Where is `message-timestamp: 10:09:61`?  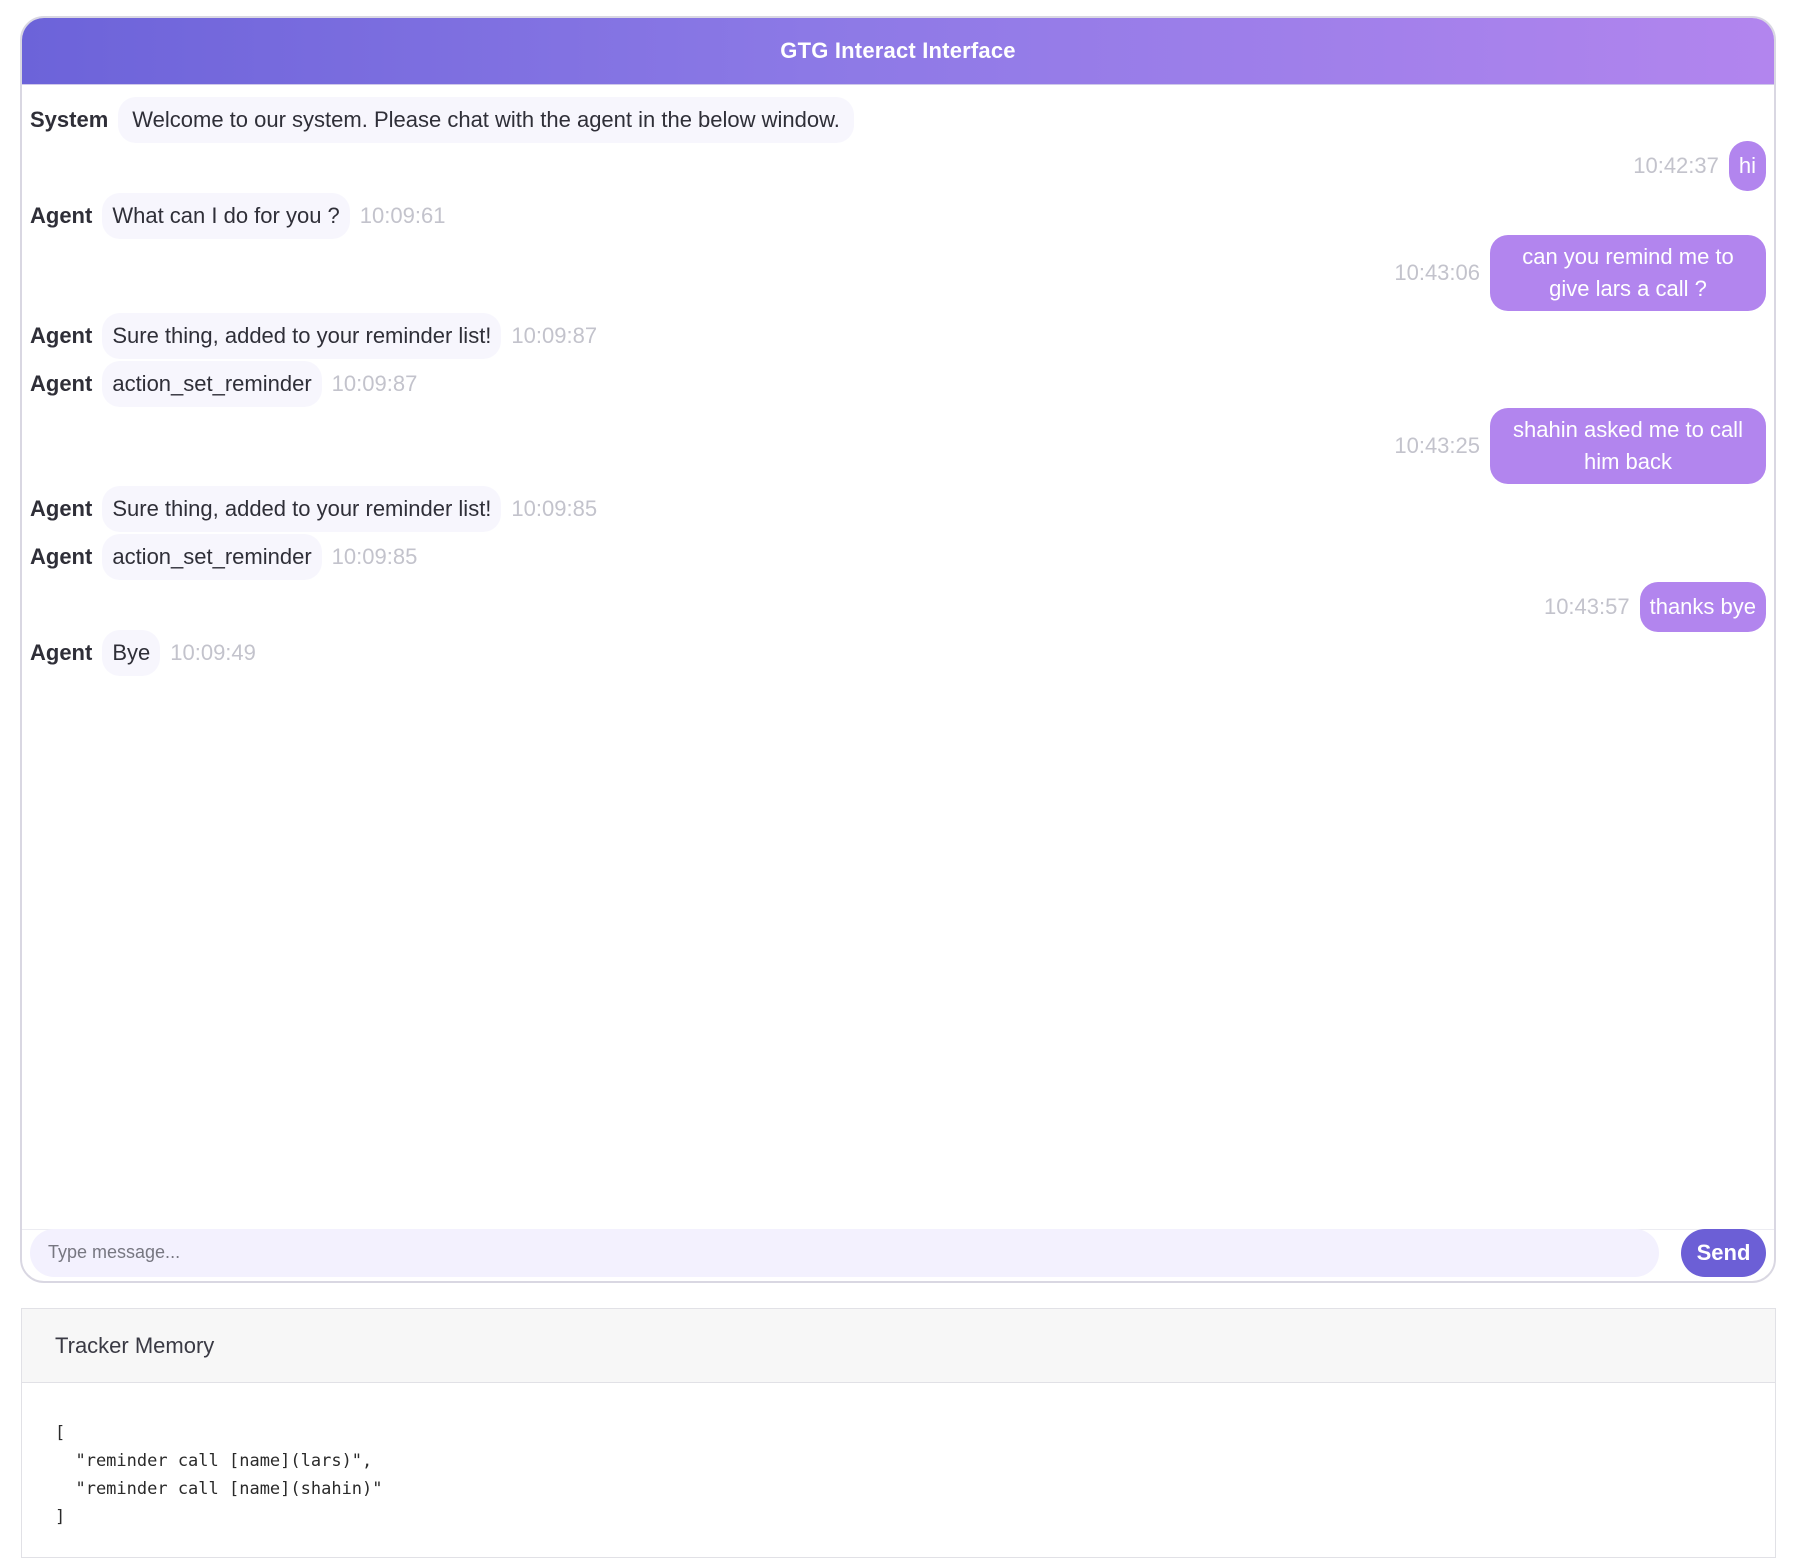
message-timestamp: 10:09:61 is located at coordinates (402, 215).